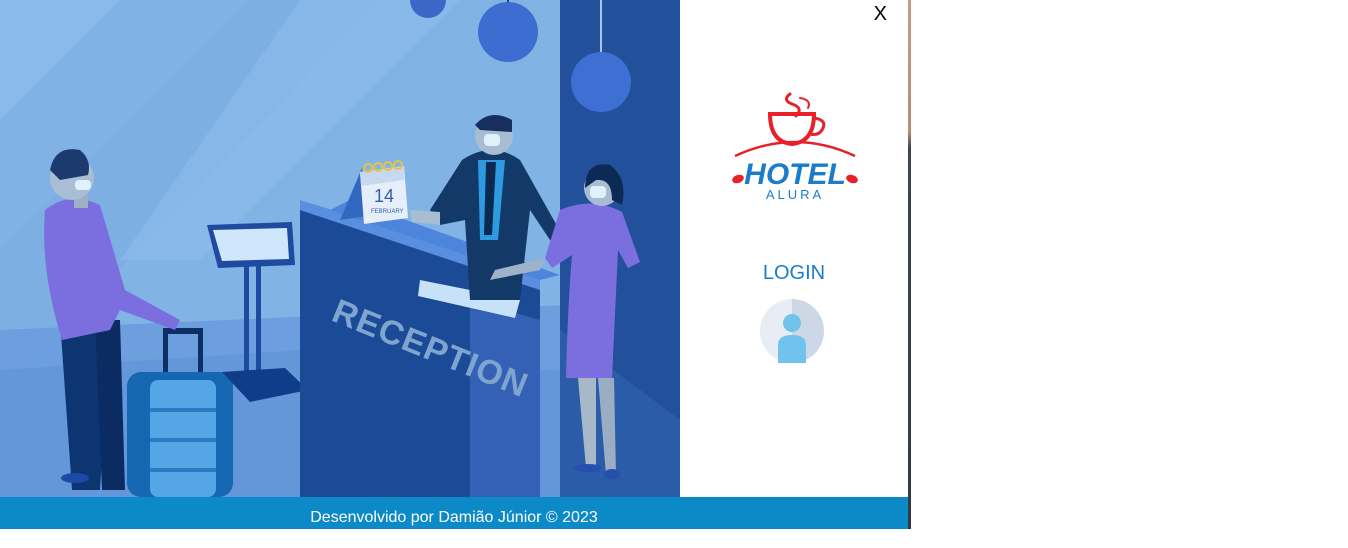 The width and height of the screenshot is (1348, 548). What do you see at coordinates (384, 196) in the screenshot?
I see `calendar-day: 14` at bounding box center [384, 196].